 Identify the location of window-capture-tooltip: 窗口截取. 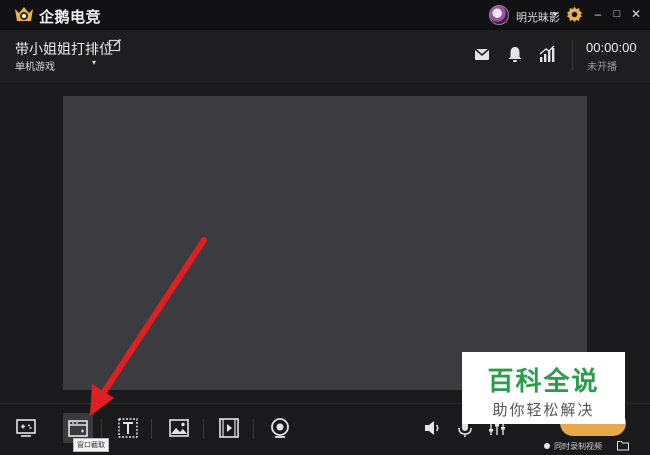
(91, 445).